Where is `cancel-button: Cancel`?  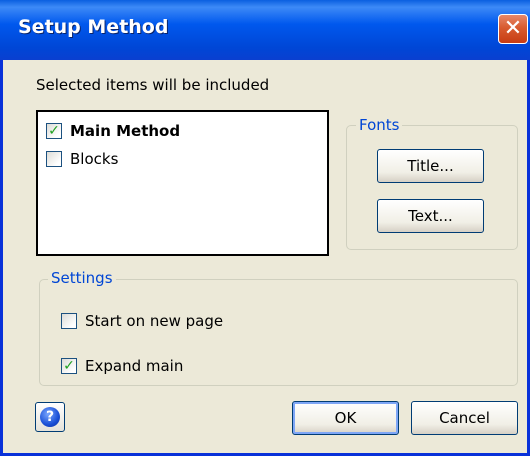
cancel-button: Cancel is located at coordinates (464, 418).